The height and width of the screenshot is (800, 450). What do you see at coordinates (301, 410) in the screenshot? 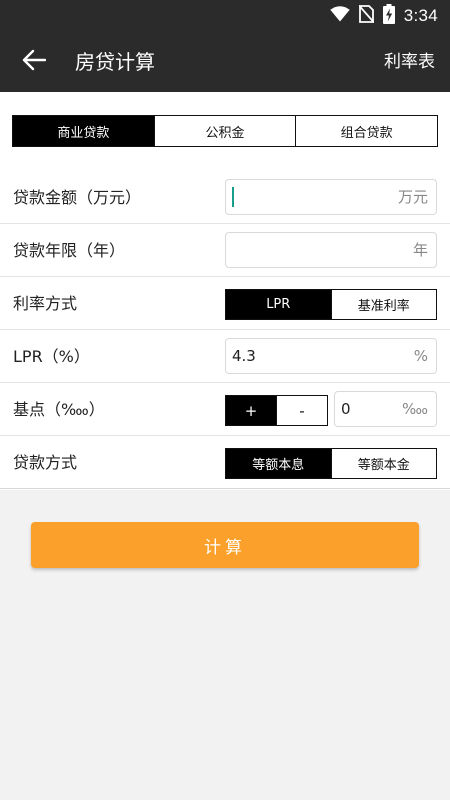
I see `minus-button: -` at bounding box center [301, 410].